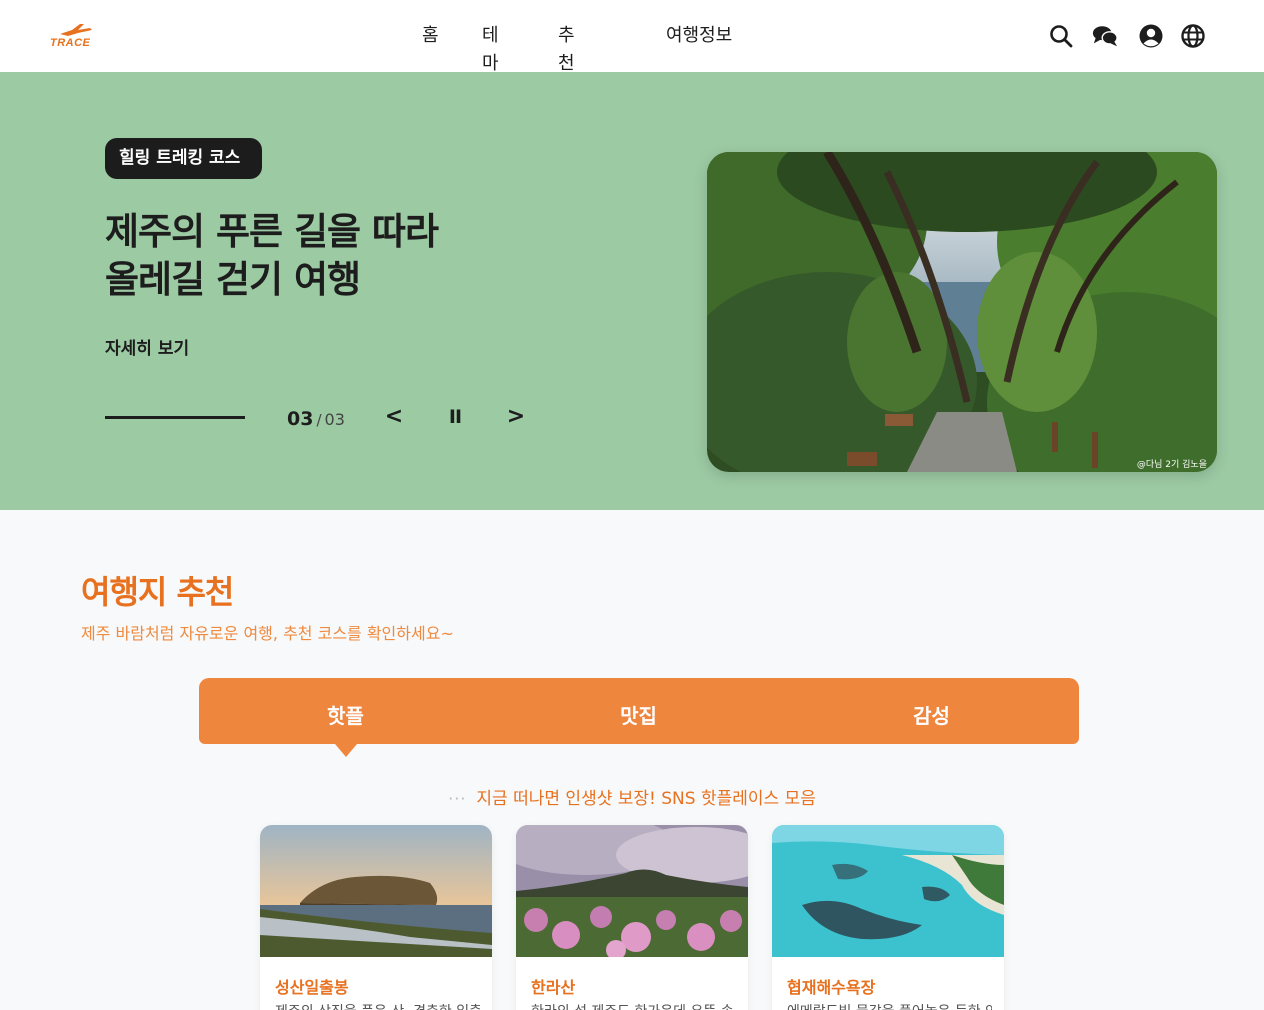  What do you see at coordinates (394, 417) in the screenshot?
I see `slide-prev-button: <` at bounding box center [394, 417].